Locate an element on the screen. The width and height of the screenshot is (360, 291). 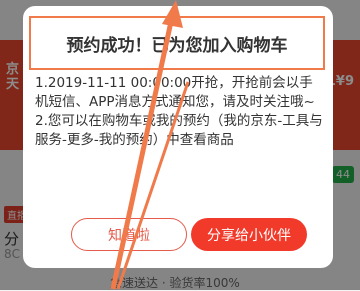
share-to-friends-button: 分享给小伙伴 is located at coordinates (249, 234).